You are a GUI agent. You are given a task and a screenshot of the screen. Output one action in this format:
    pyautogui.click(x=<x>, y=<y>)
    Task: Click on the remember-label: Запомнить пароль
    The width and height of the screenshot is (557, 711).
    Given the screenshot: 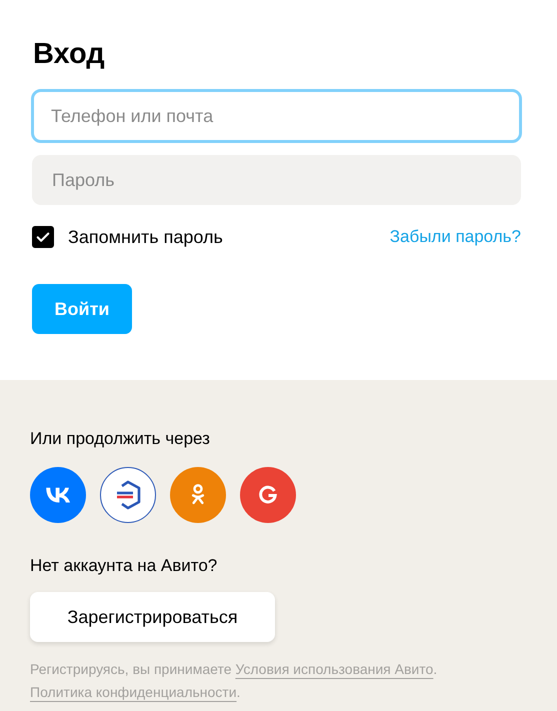 What is the action you would take?
    pyautogui.click(x=145, y=237)
    